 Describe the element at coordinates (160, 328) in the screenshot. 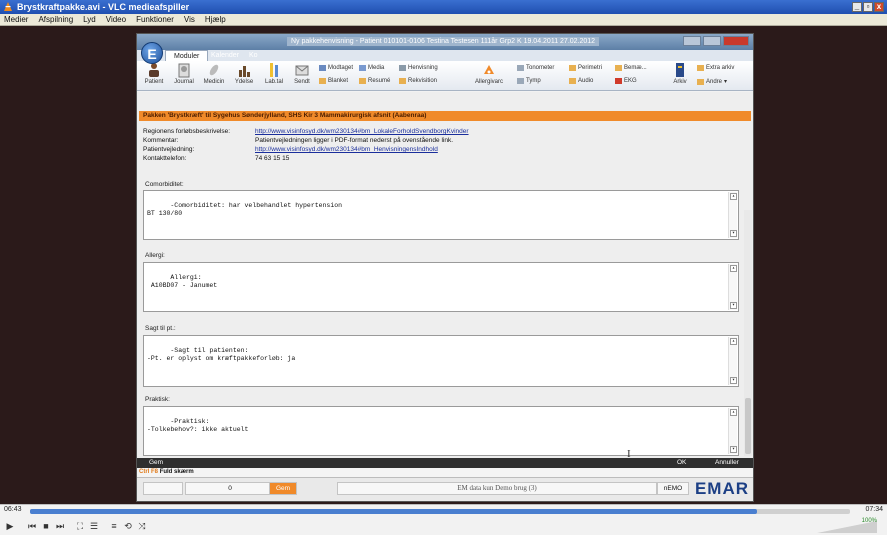

I see `sagt-til-pt-label: Sagt til pt.:` at that location.